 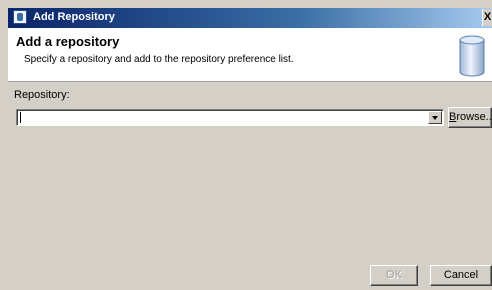 What do you see at coordinates (20, 17) in the screenshot?
I see `app-icon` at bounding box center [20, 17].